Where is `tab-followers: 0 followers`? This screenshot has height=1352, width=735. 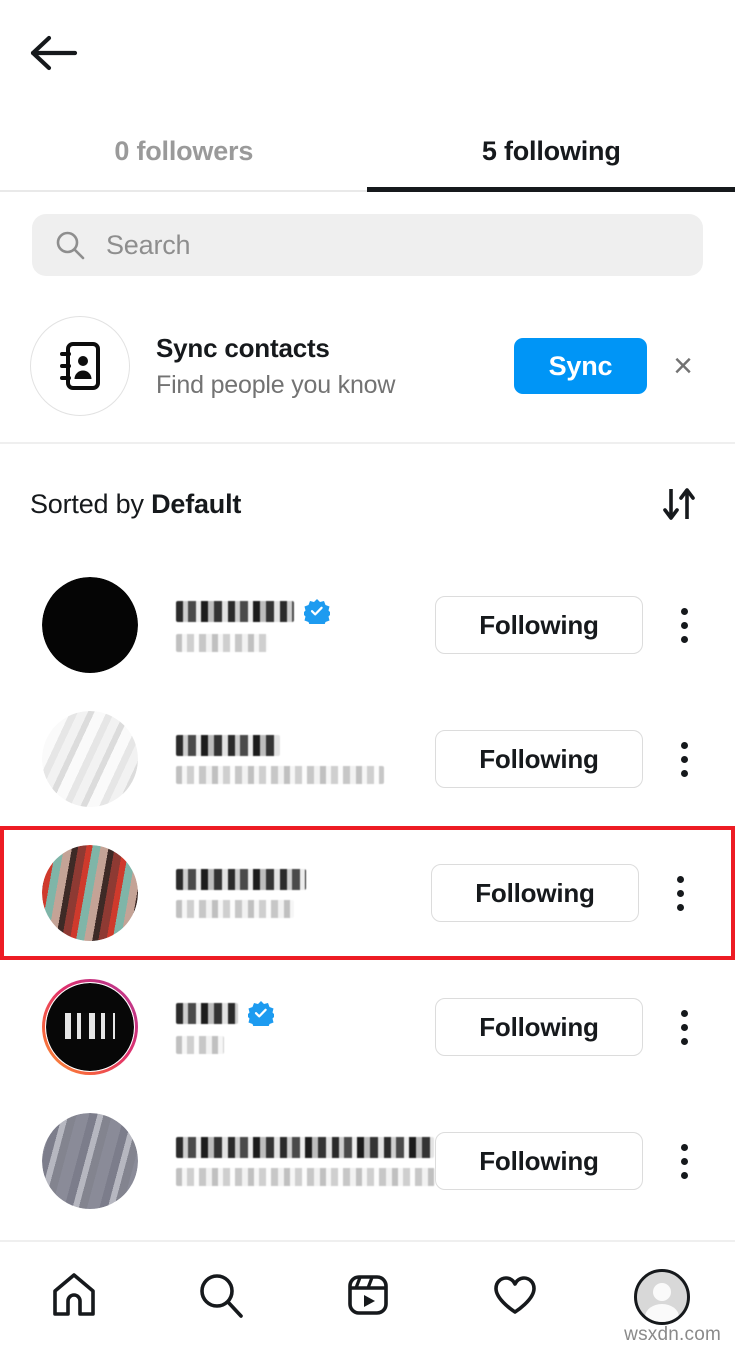
tab-followers: 0 followers is located at coordinates (184, 151).